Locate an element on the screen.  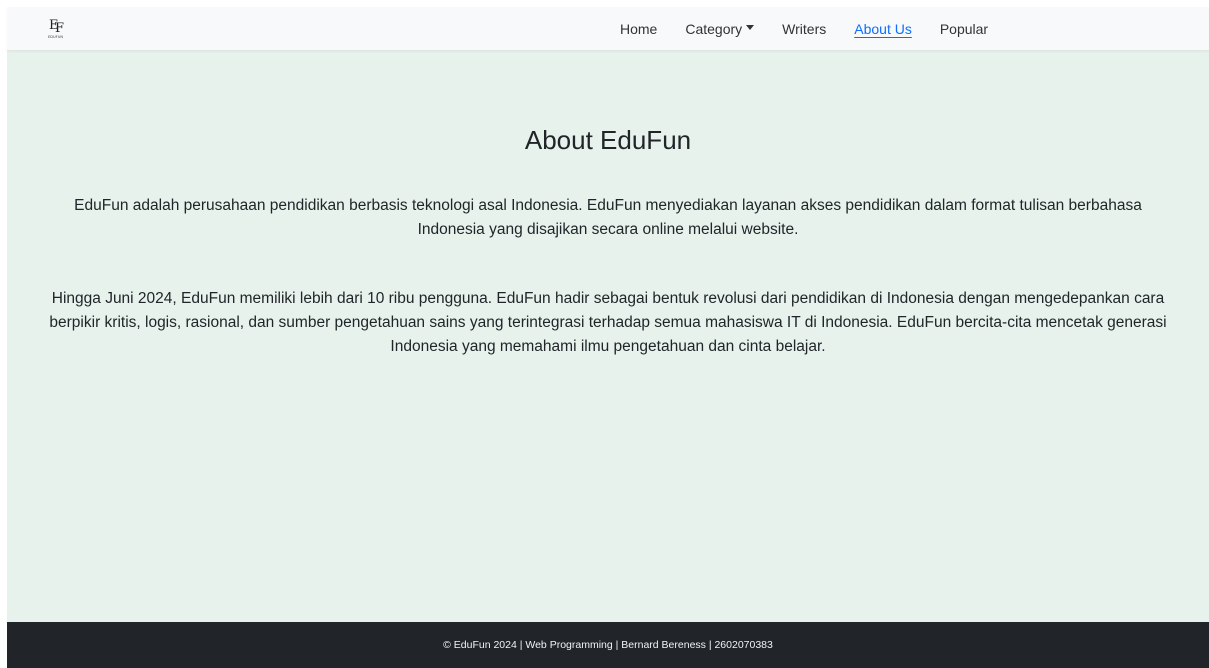
svg-text: EDUFUN is located at coordinates (55, 37).